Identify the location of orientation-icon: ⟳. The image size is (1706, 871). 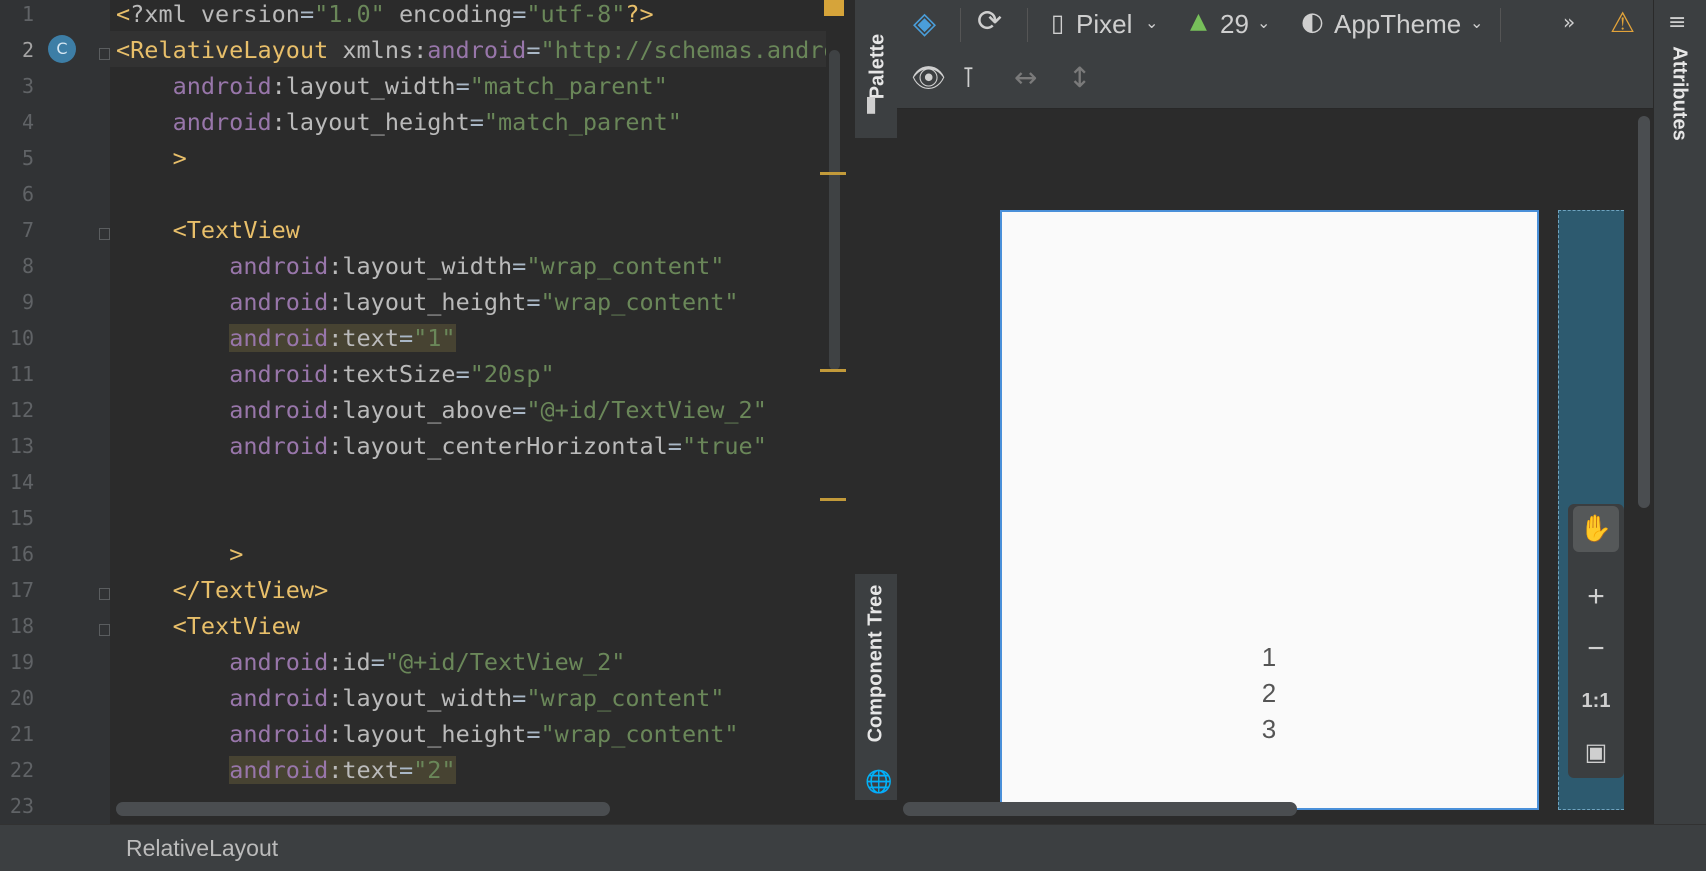
(989, 21).